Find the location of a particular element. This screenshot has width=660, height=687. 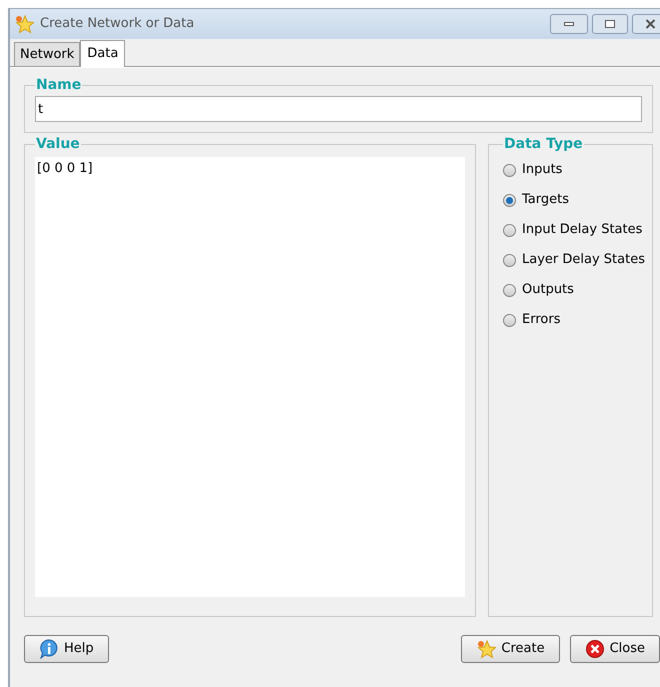

radio-label: Outputs is located at coordinates (548, 290).